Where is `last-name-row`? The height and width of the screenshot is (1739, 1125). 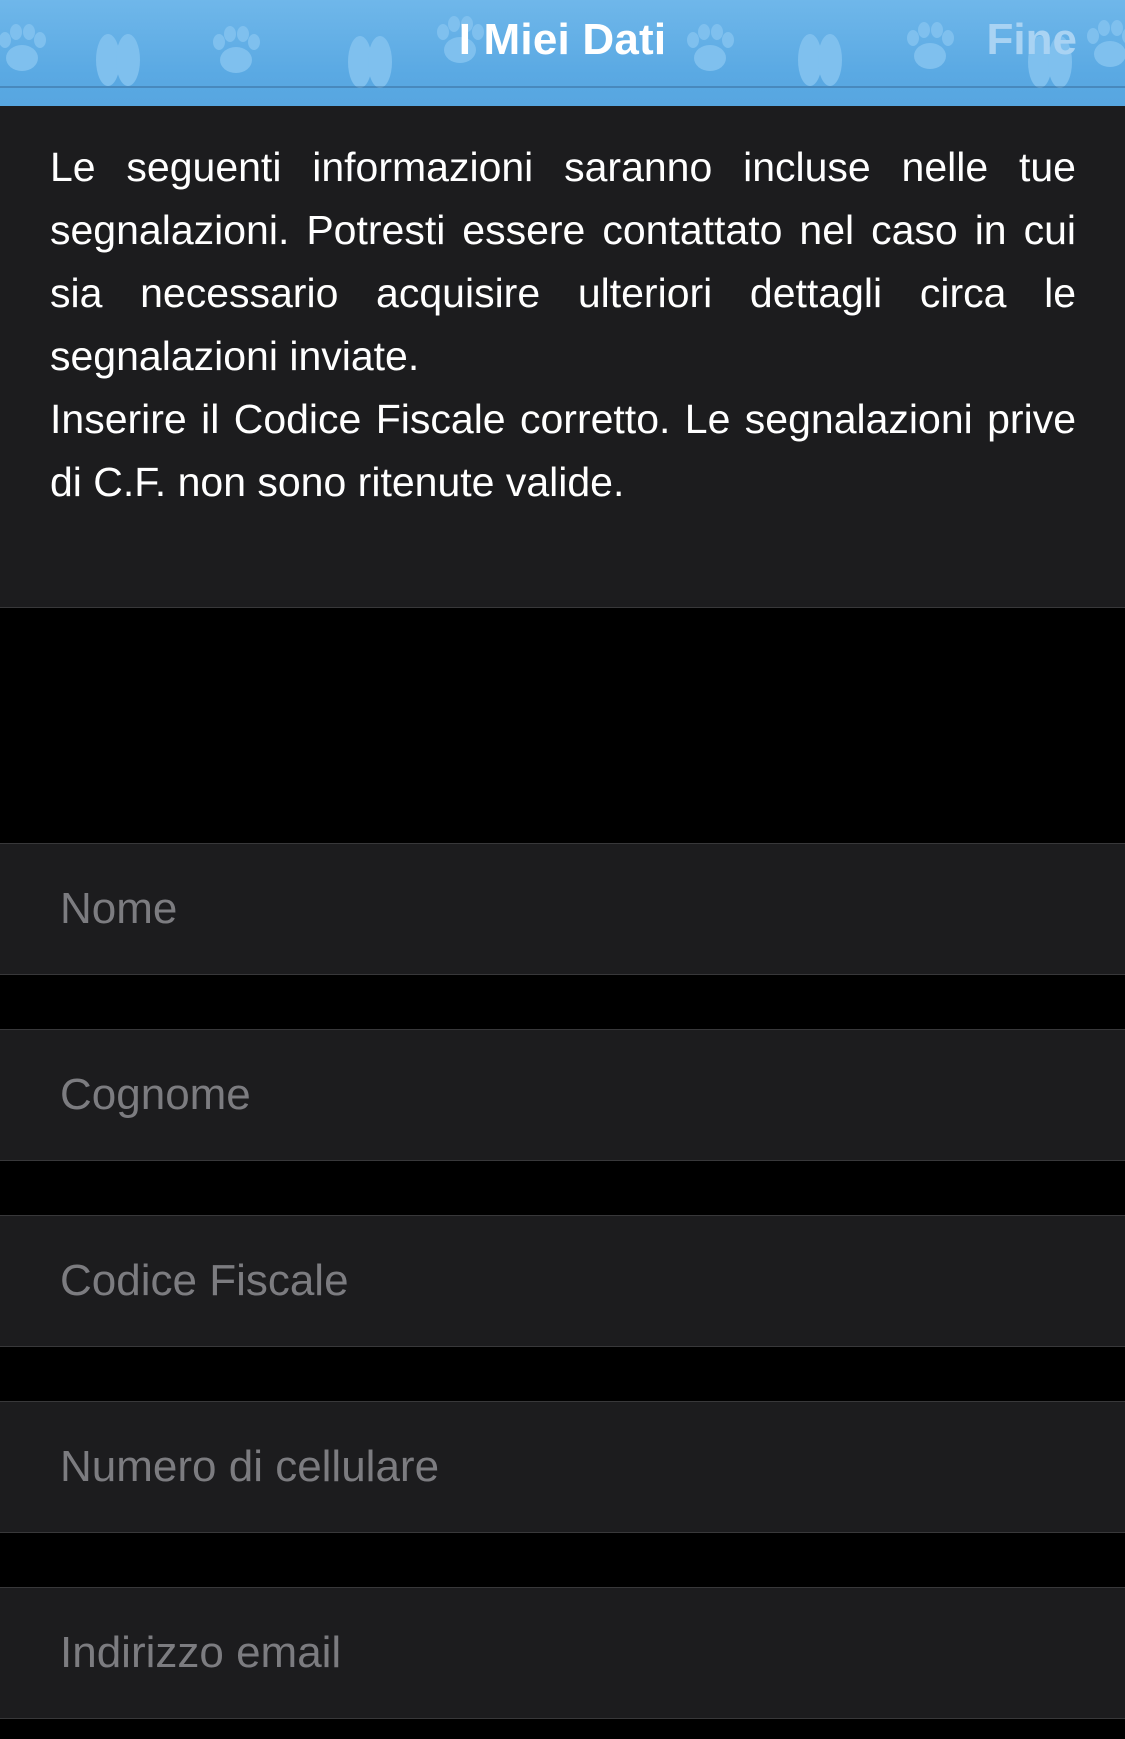
last-name-row is located at coordinates (562, 1095).